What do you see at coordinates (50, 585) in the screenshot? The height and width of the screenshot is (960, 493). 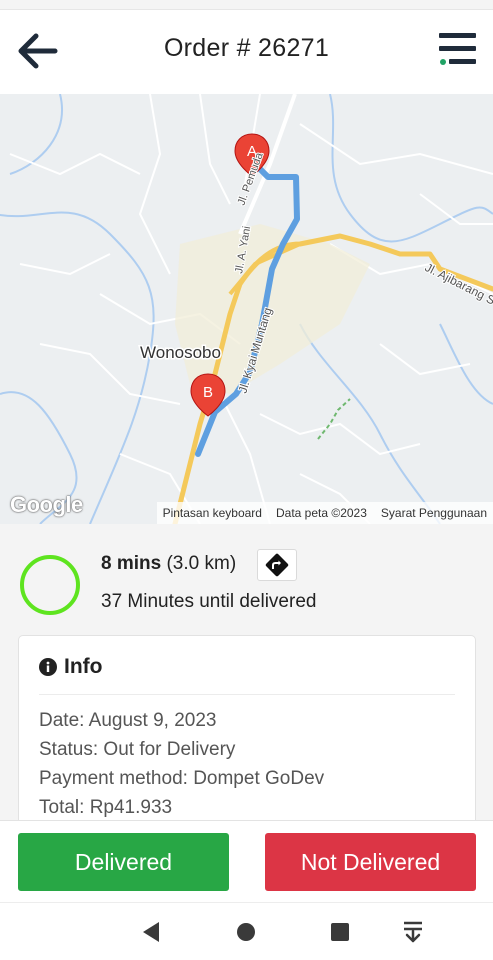 I see `progress-ring` at bounding box center [50, 585].